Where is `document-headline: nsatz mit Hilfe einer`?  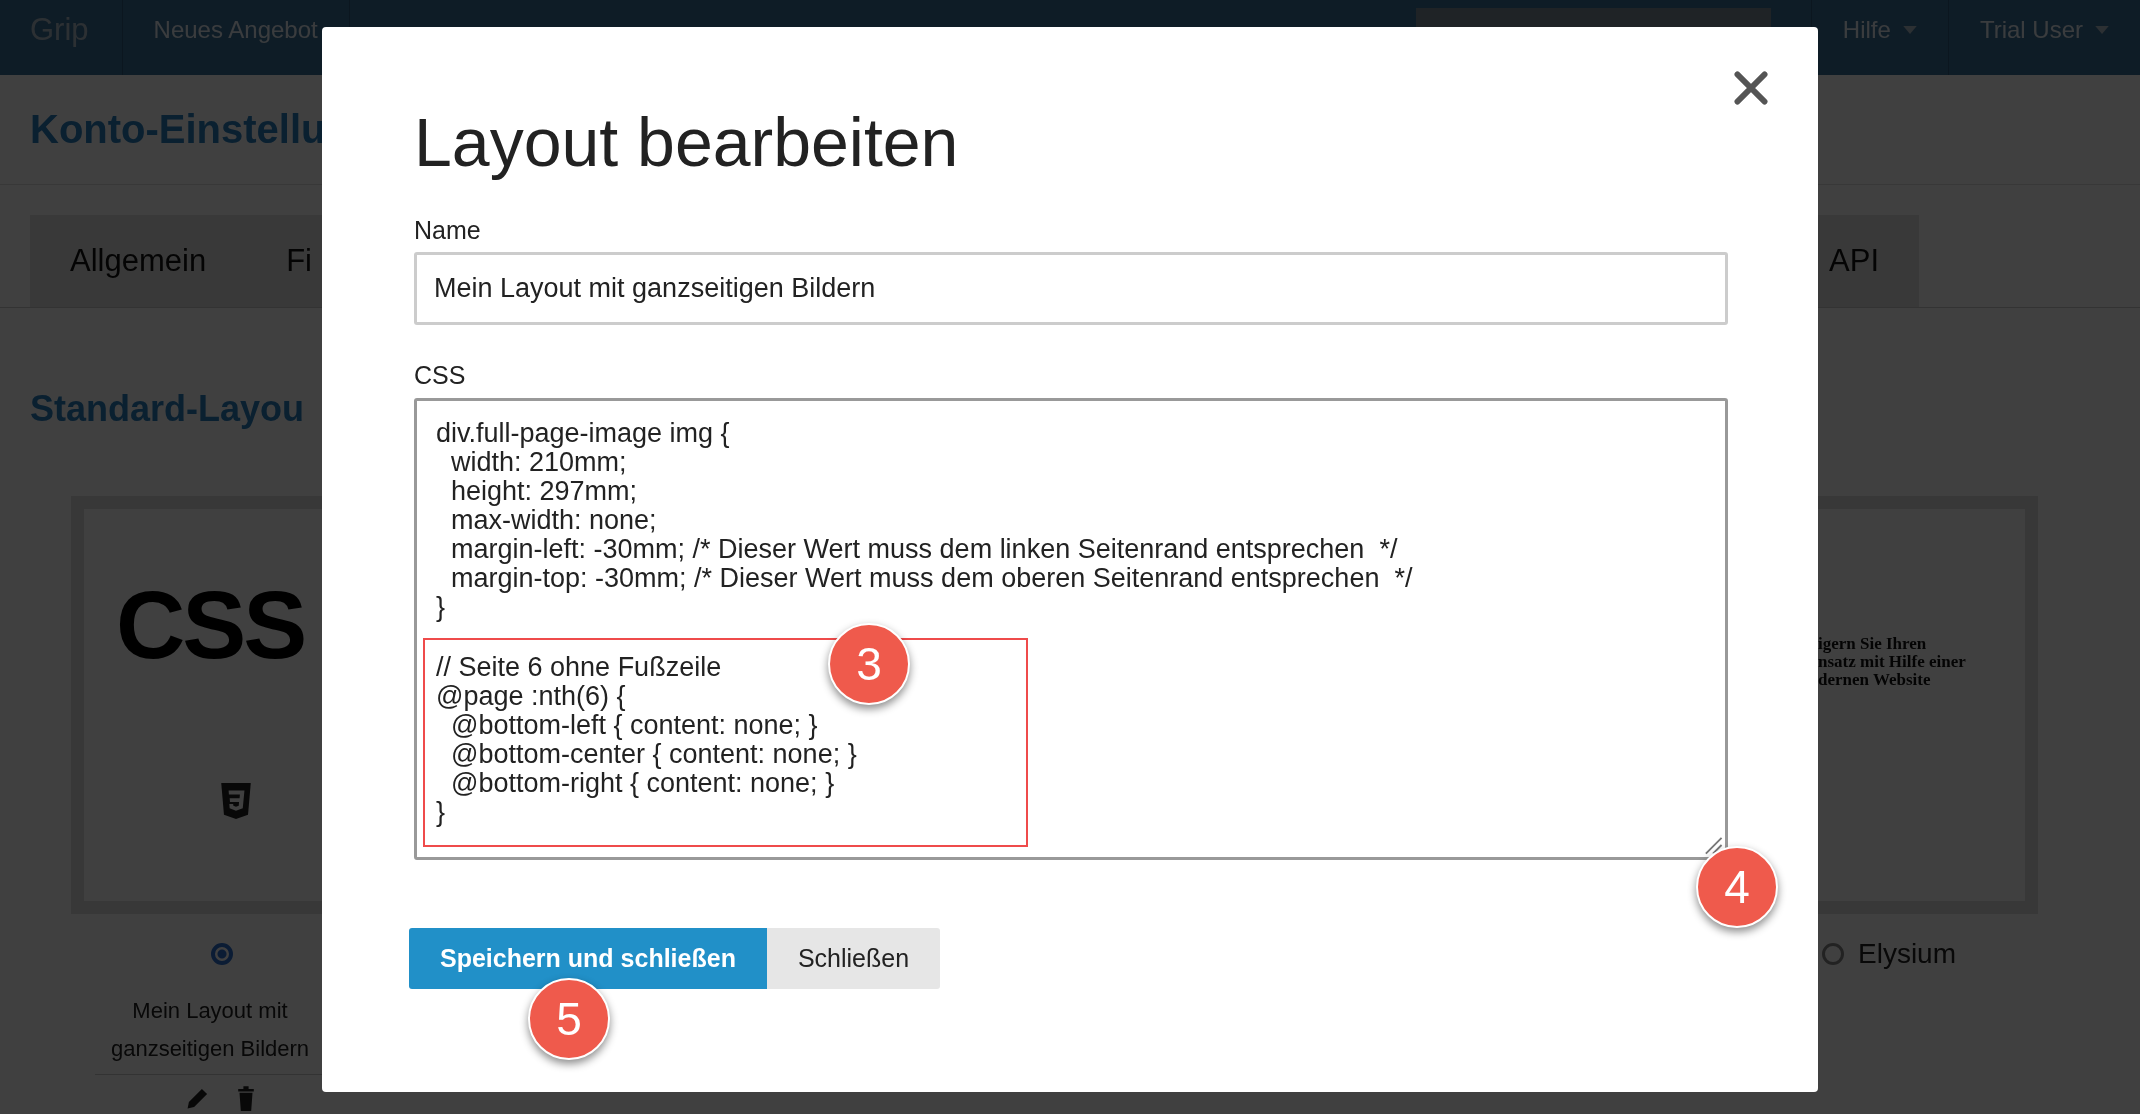 document-headline: nsatz mit Hilfe einer is located at coordinates (1892, 662).